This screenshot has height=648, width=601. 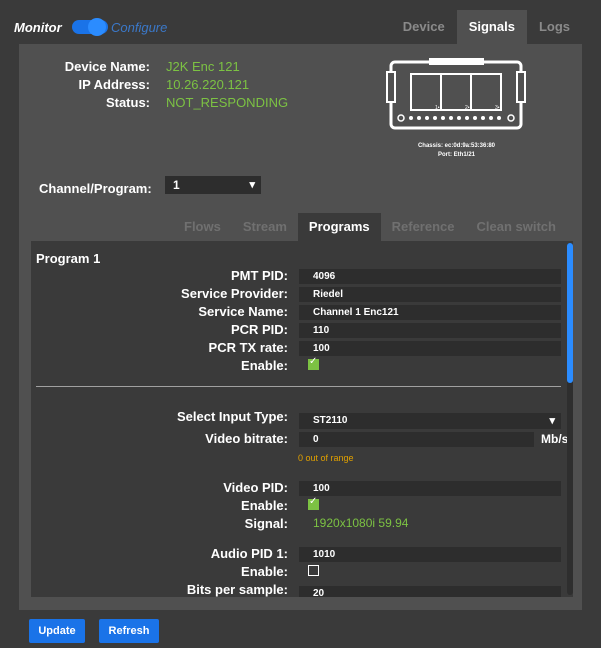 I want to click on input-type-label: Select Input Type:, so click(x=232, y=416).